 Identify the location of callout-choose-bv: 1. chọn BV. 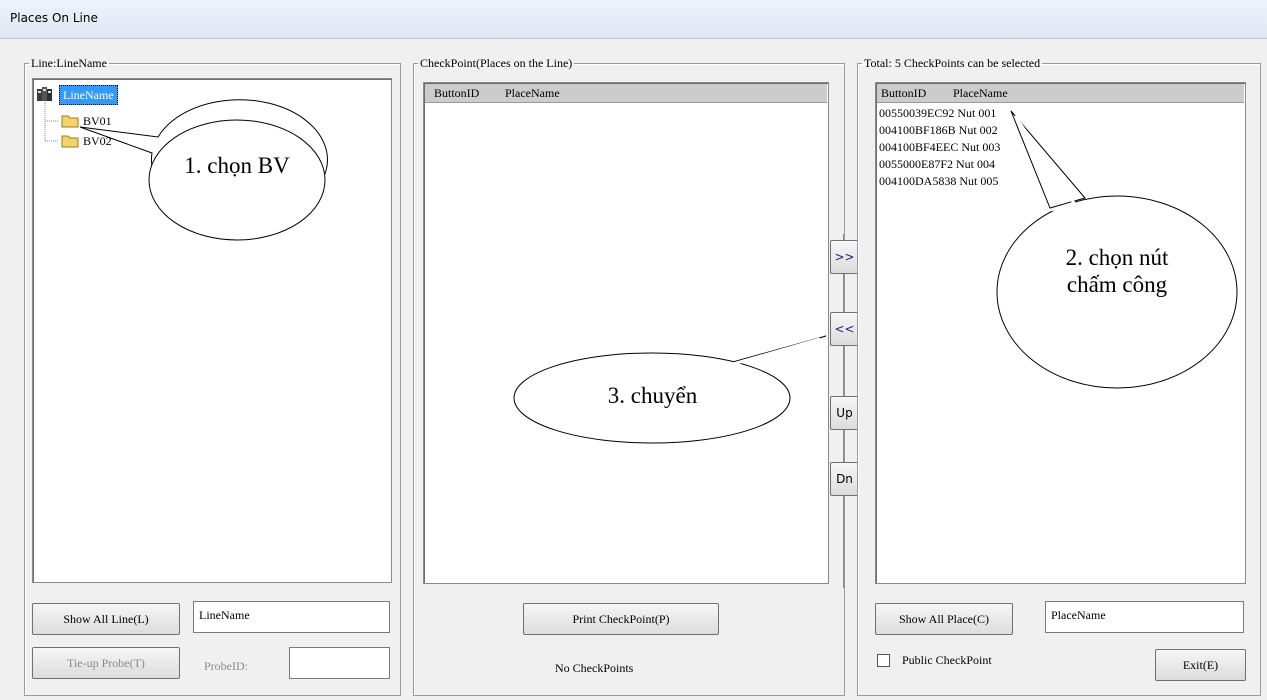
(237, 165).